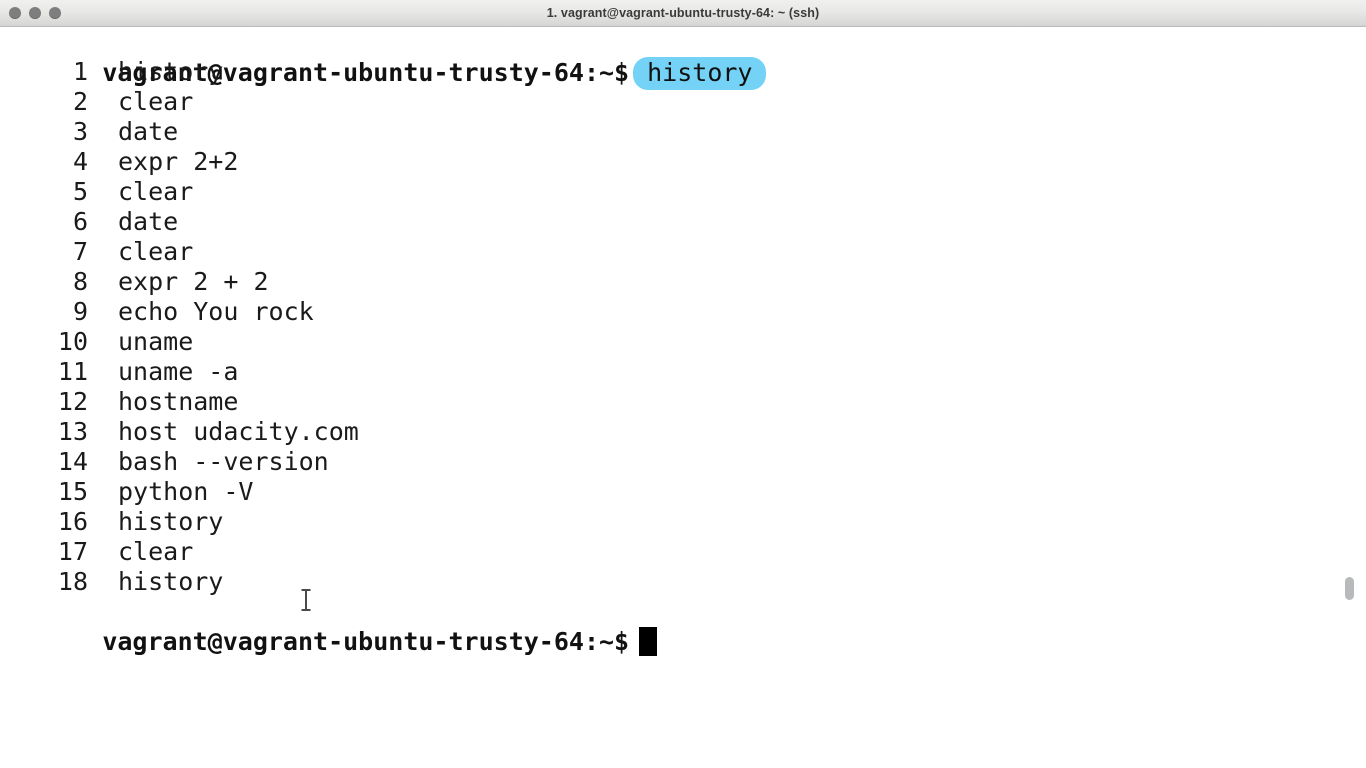 The width and height of the screenshot is (1366, 768). What do you see at coordinates (683, 312) in the screenshot?
I see `history-row: 9 echo You rock` at bounding box center [683, 312].